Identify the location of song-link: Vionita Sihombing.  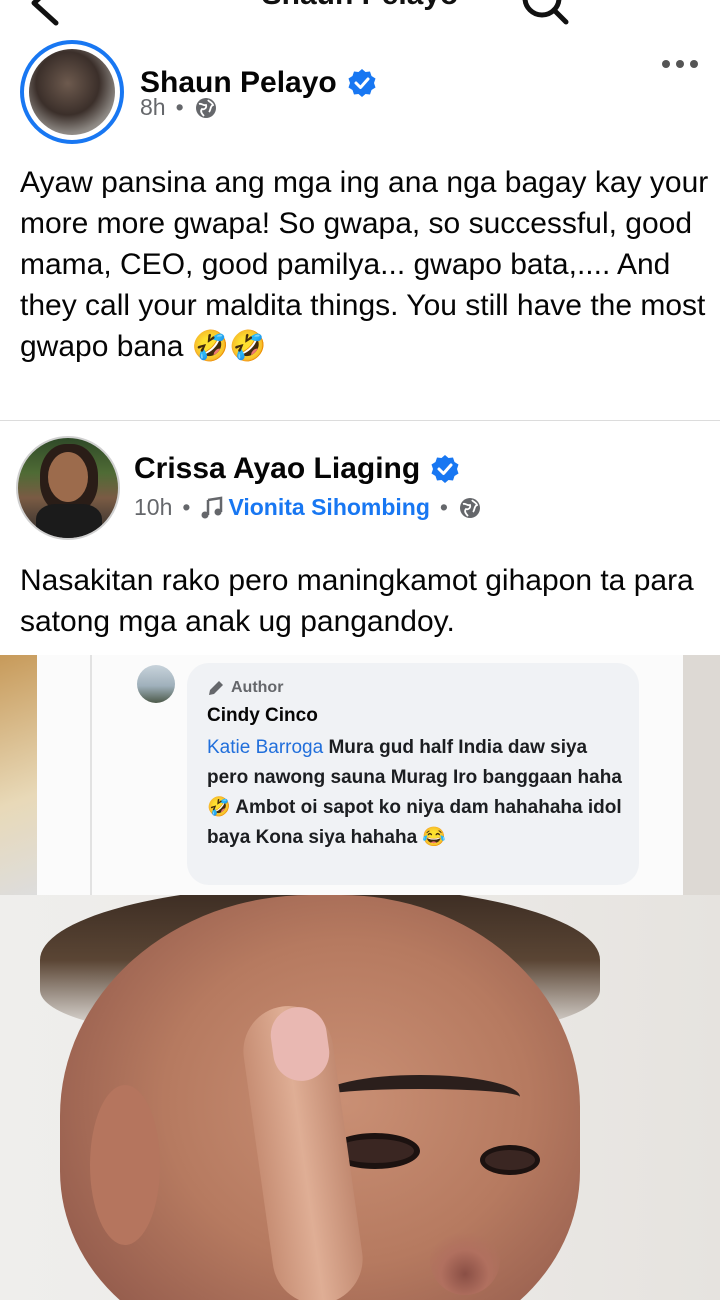
(315, 507).